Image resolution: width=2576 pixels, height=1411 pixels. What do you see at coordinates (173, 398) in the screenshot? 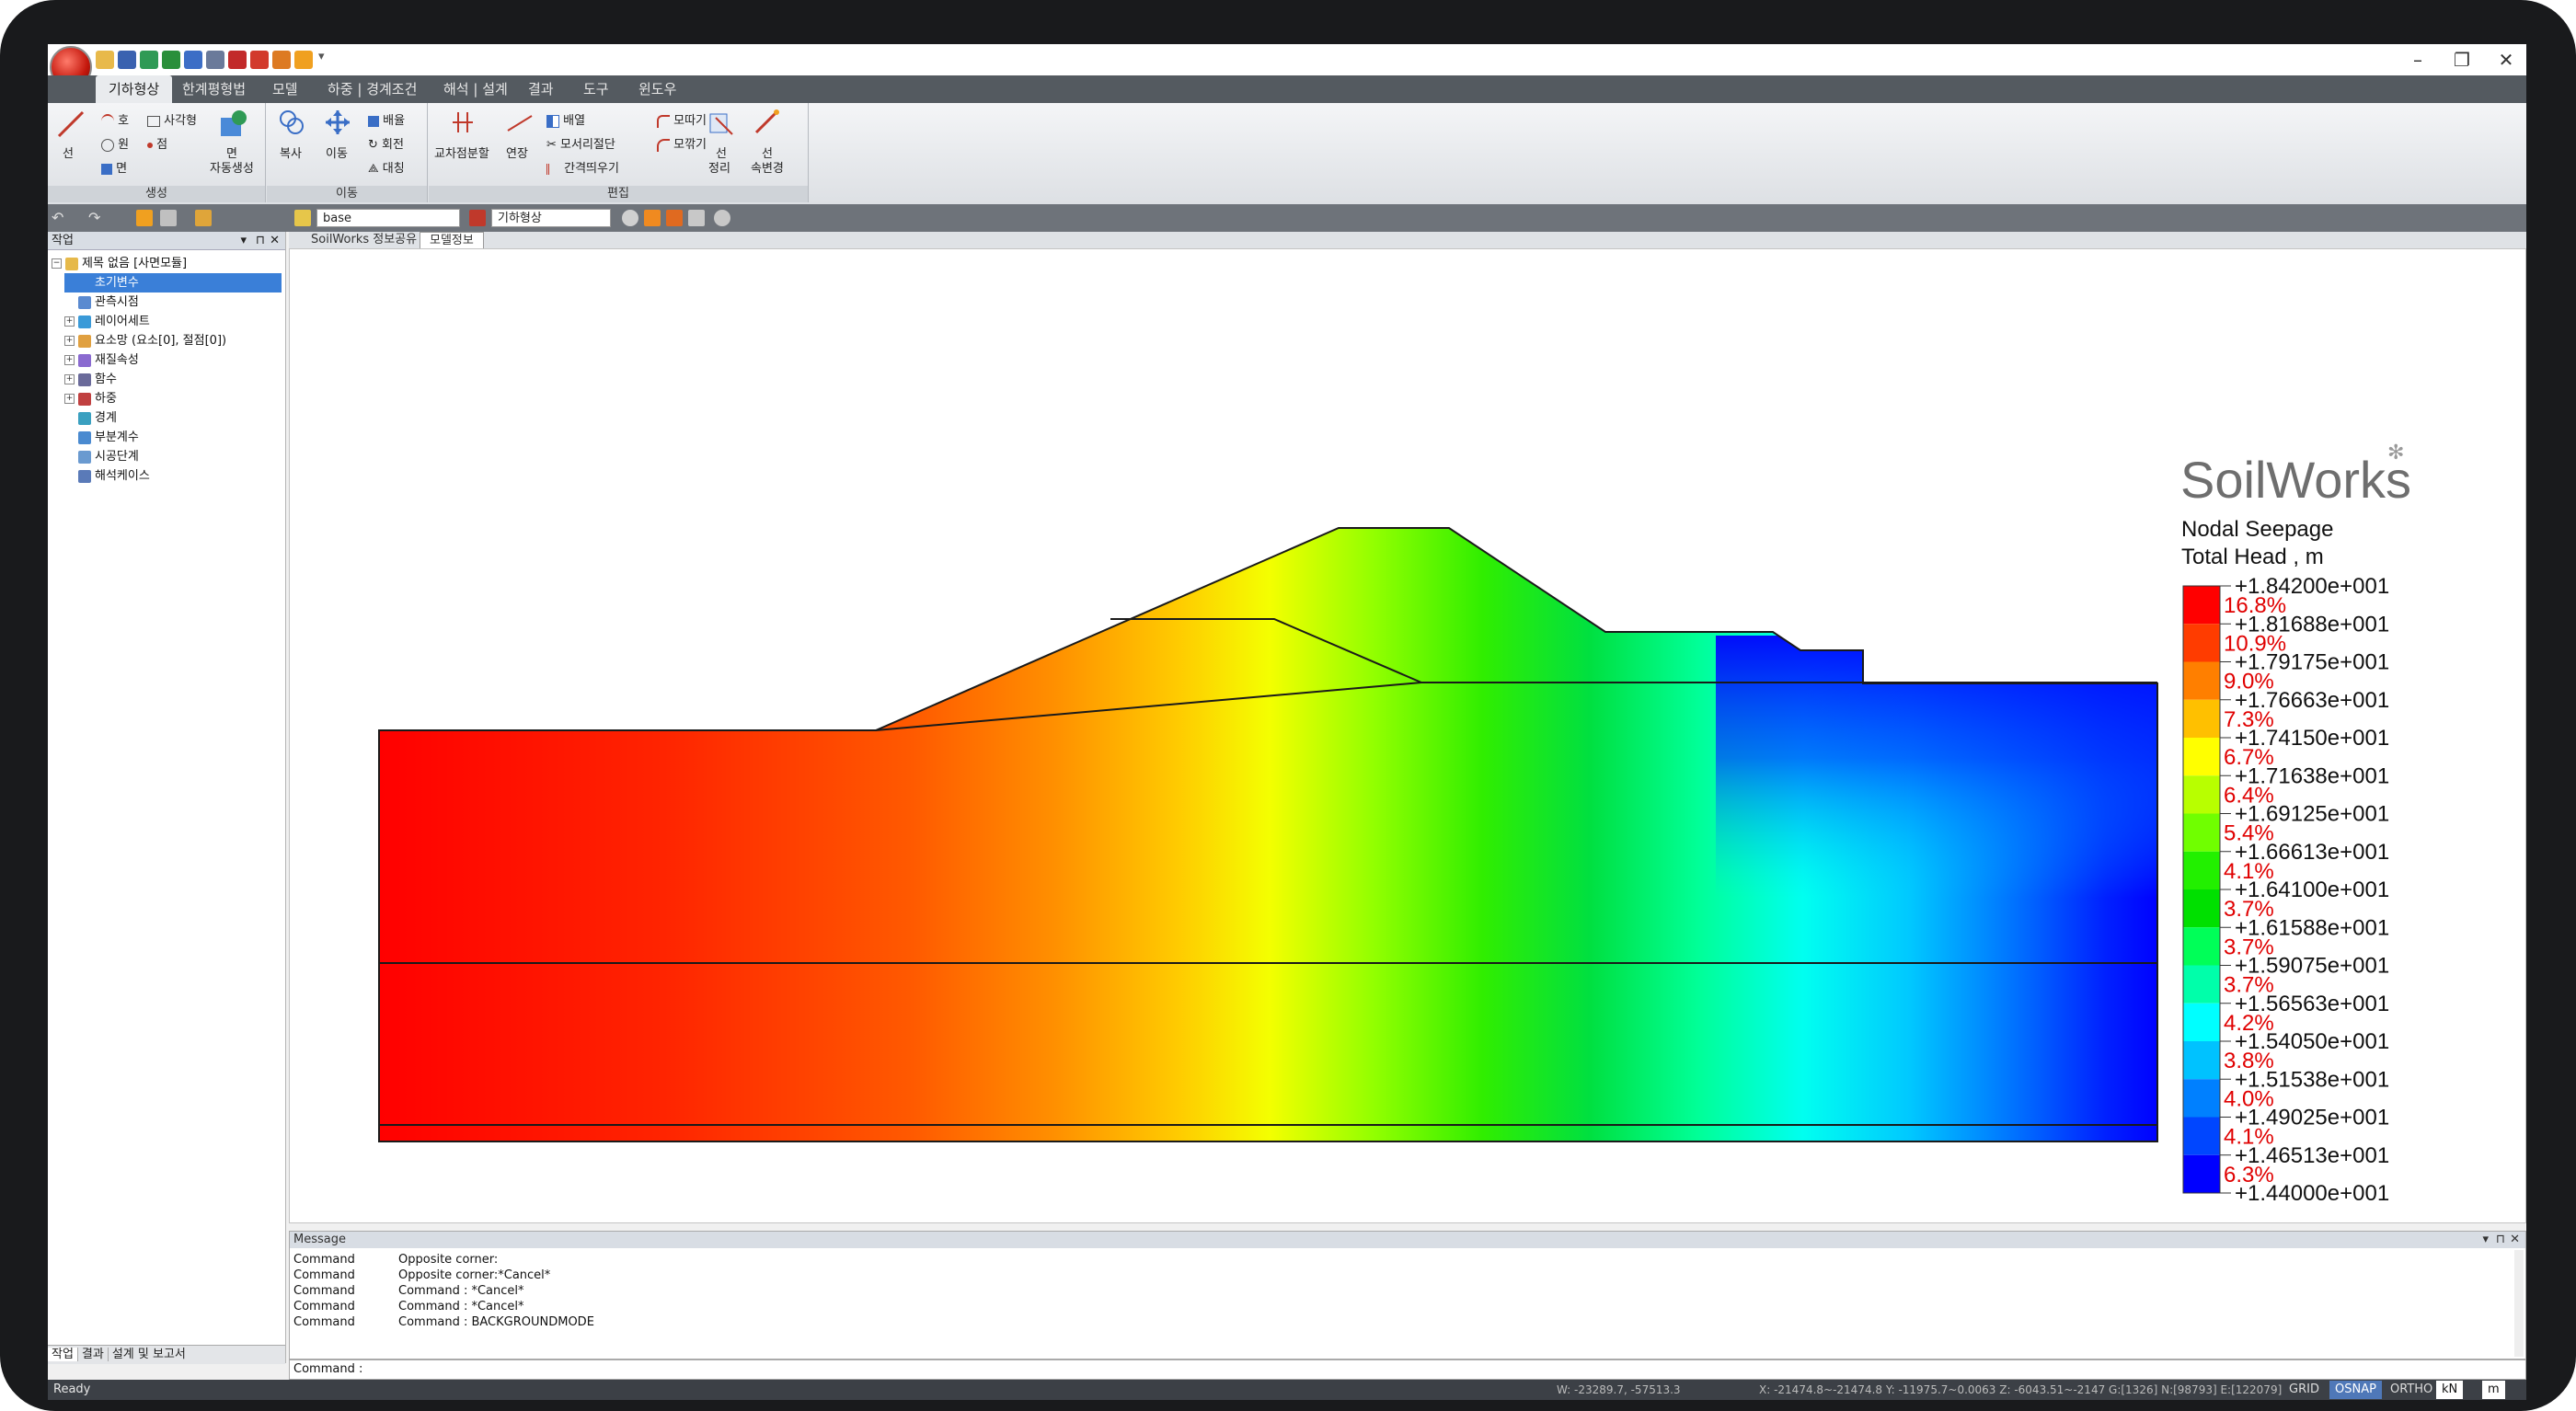
I see `tree-item: + 하중` at bounding box center [173, 398].